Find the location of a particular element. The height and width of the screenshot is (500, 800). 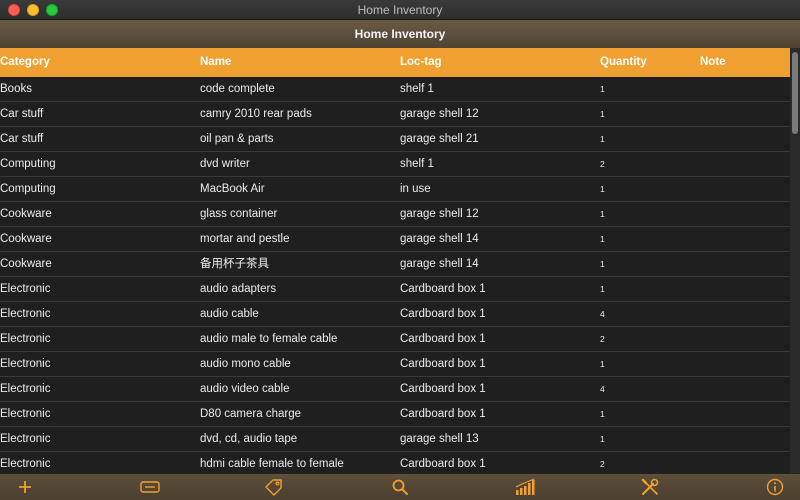

column-header-loctag: Loc-tag is located at coordinates (421, 62).